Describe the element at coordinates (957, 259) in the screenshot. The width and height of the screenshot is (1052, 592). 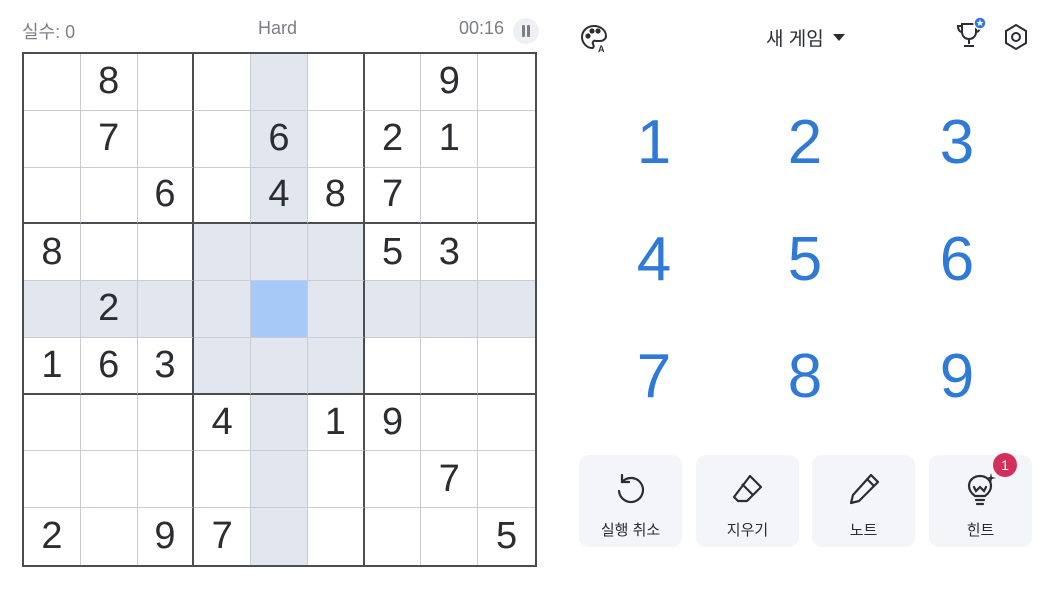
I see `numpad-button: 6` at that location.